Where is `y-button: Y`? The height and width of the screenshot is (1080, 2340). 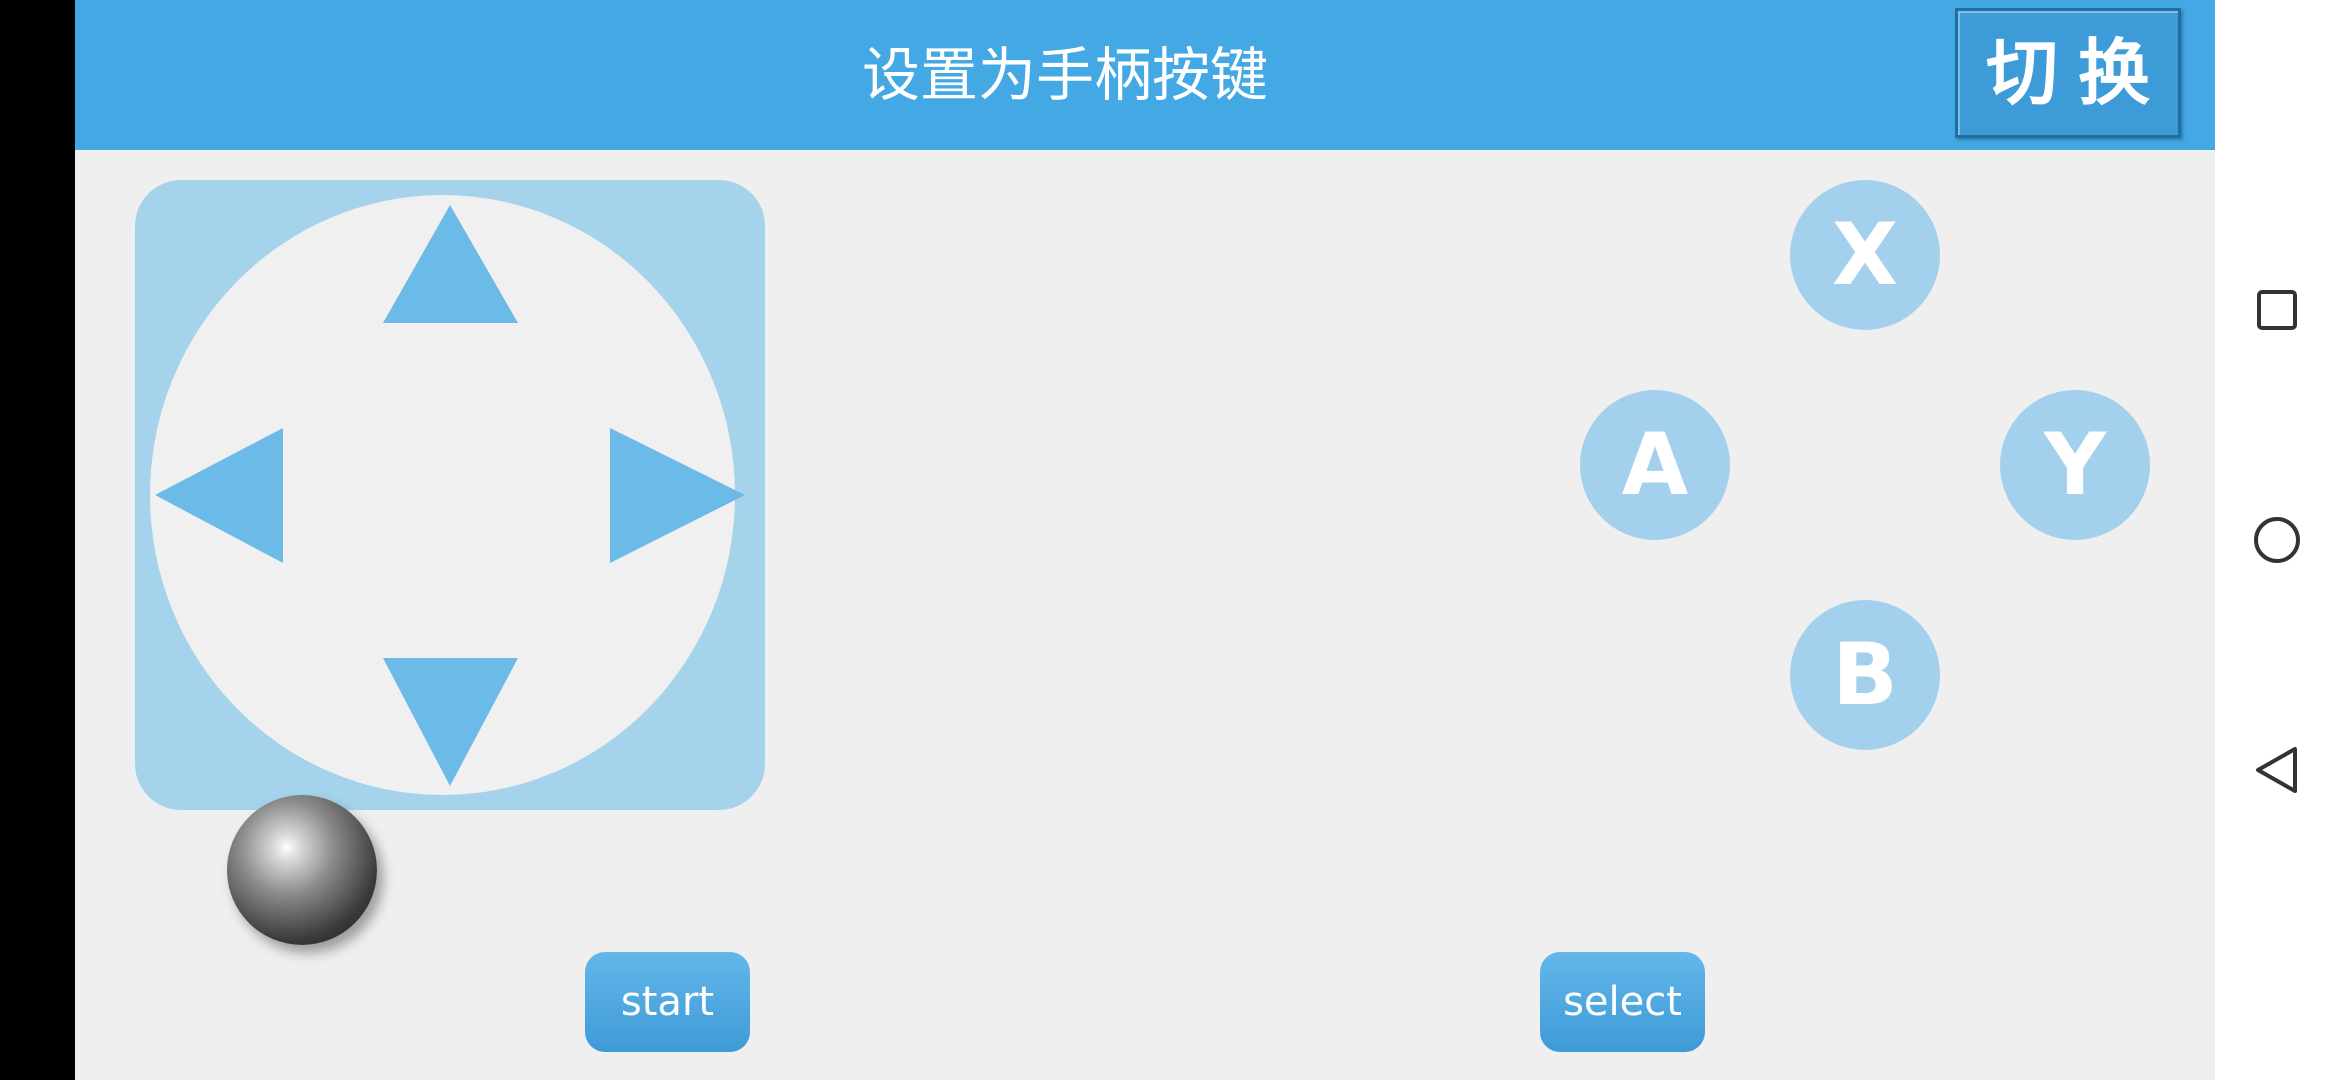
y-button: Y is located at coordinates (2075, 465).